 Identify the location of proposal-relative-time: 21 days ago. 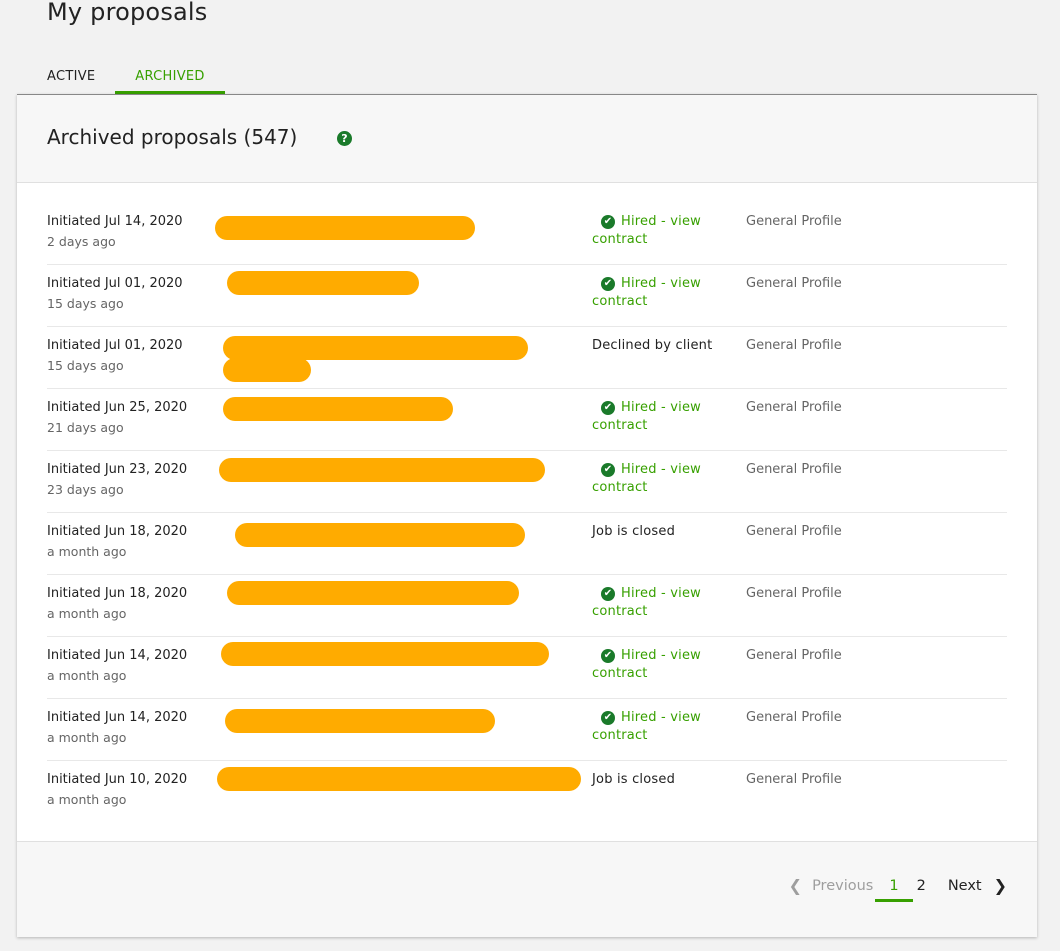
(85, 427).